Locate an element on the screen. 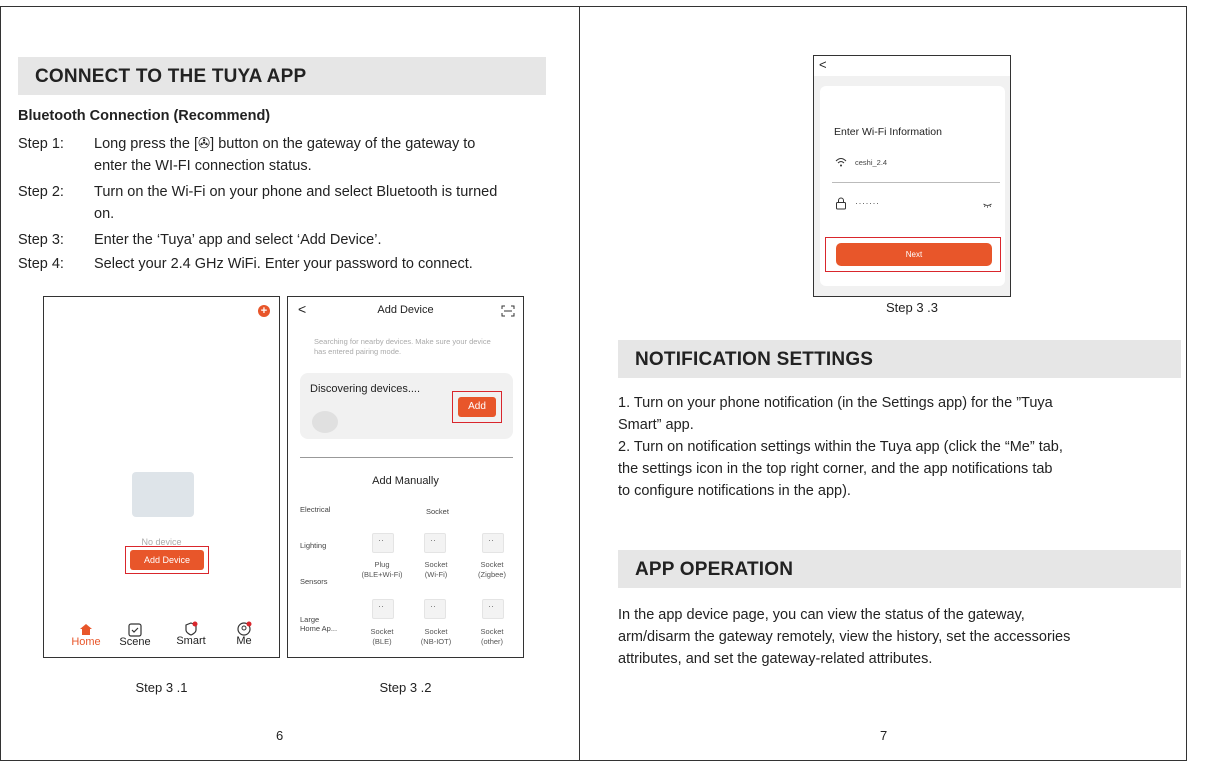 This screenshot has width=1208, height=765. text-line: to configure notifications in the app). is located at coordinates (734, 491).